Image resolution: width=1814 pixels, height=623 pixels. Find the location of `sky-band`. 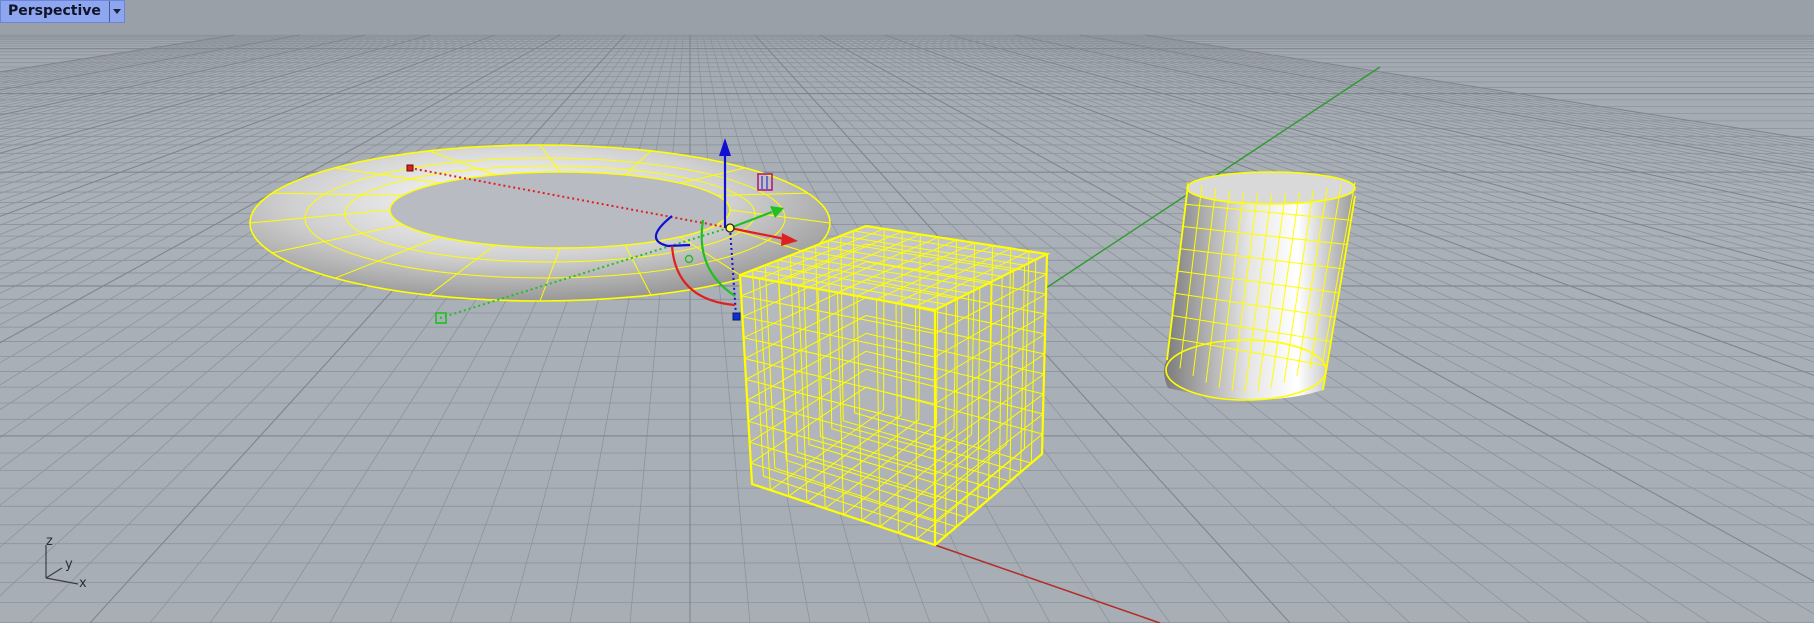

sky-band is located at coordinates (907, 17).